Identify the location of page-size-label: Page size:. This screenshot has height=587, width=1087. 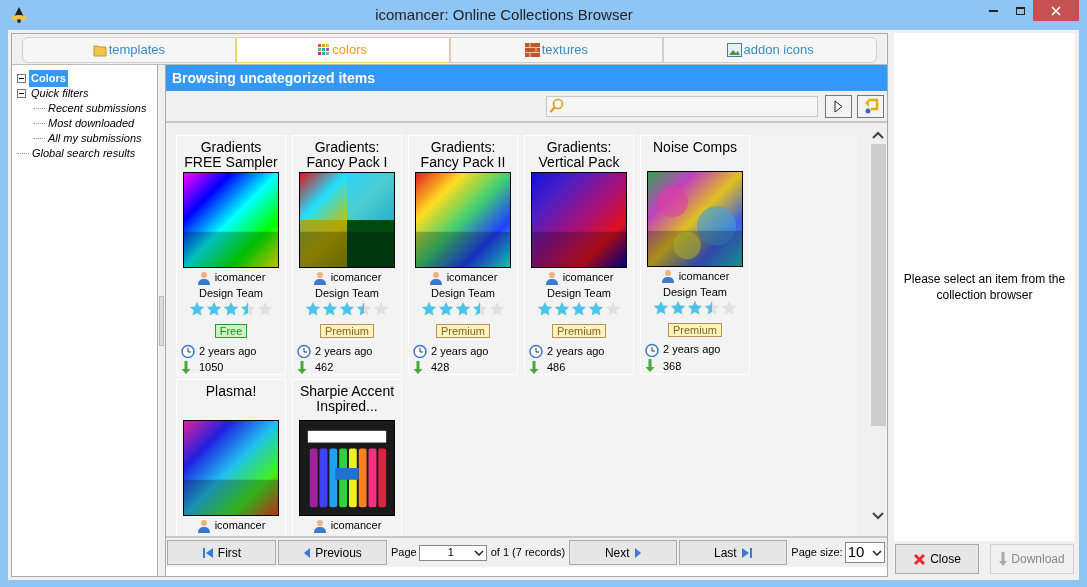
(817, 553).